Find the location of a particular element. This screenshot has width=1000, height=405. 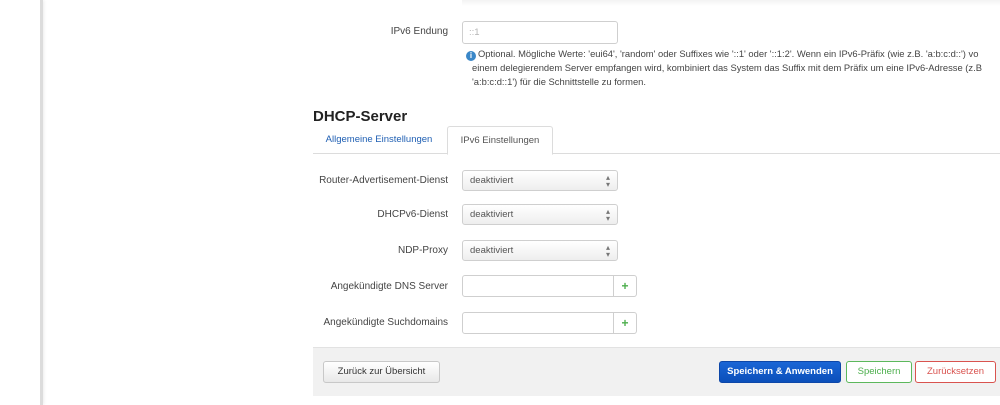

save-button: Speichern is located at coordinates (879, 372).